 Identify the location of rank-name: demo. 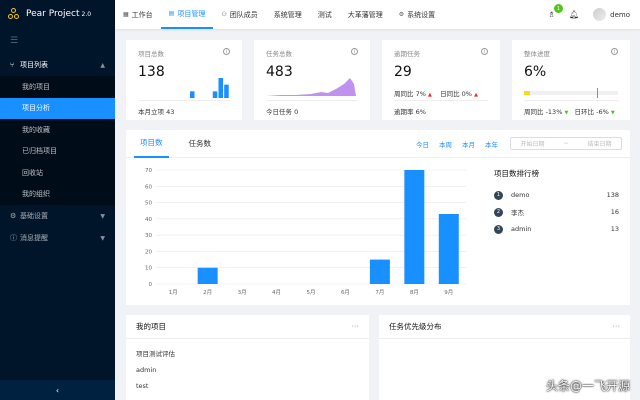
(520, 195).